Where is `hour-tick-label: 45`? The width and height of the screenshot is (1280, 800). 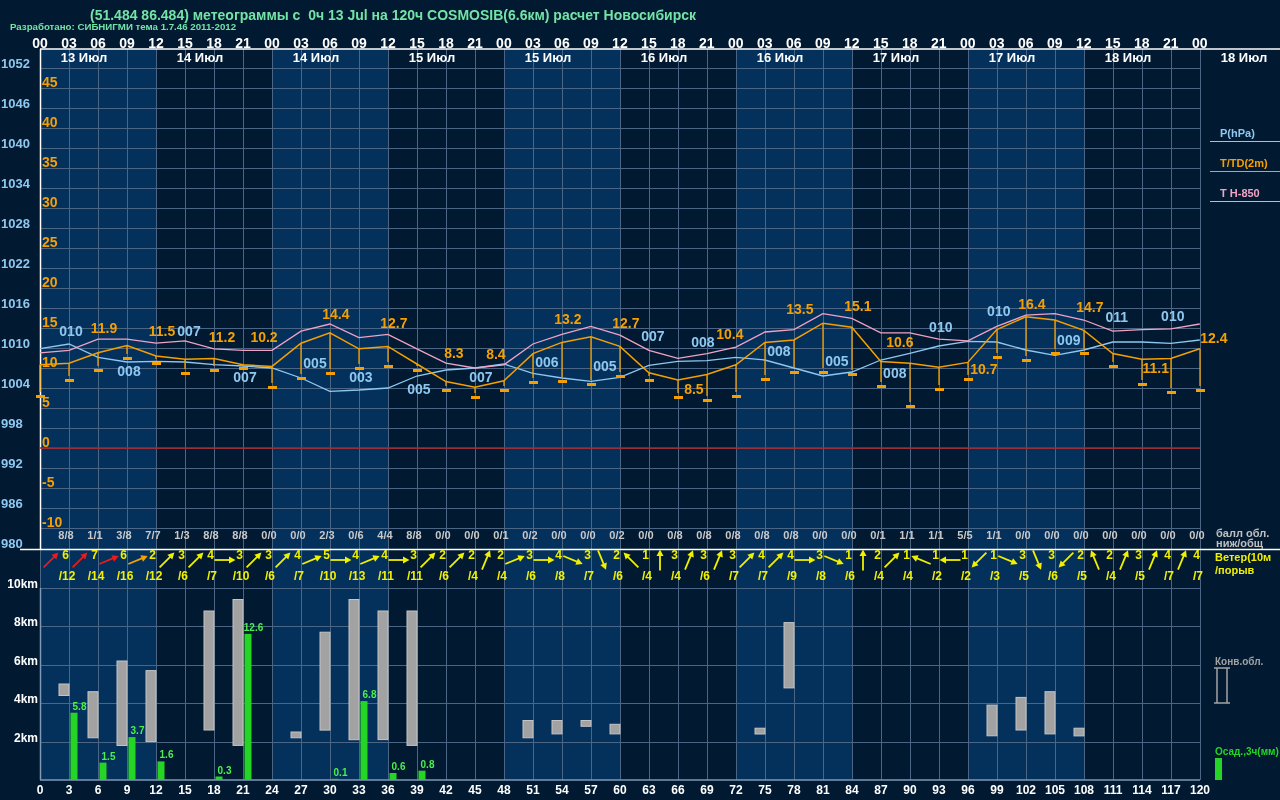 hour-tick-label: 45 is located at coordinates (475, 790).